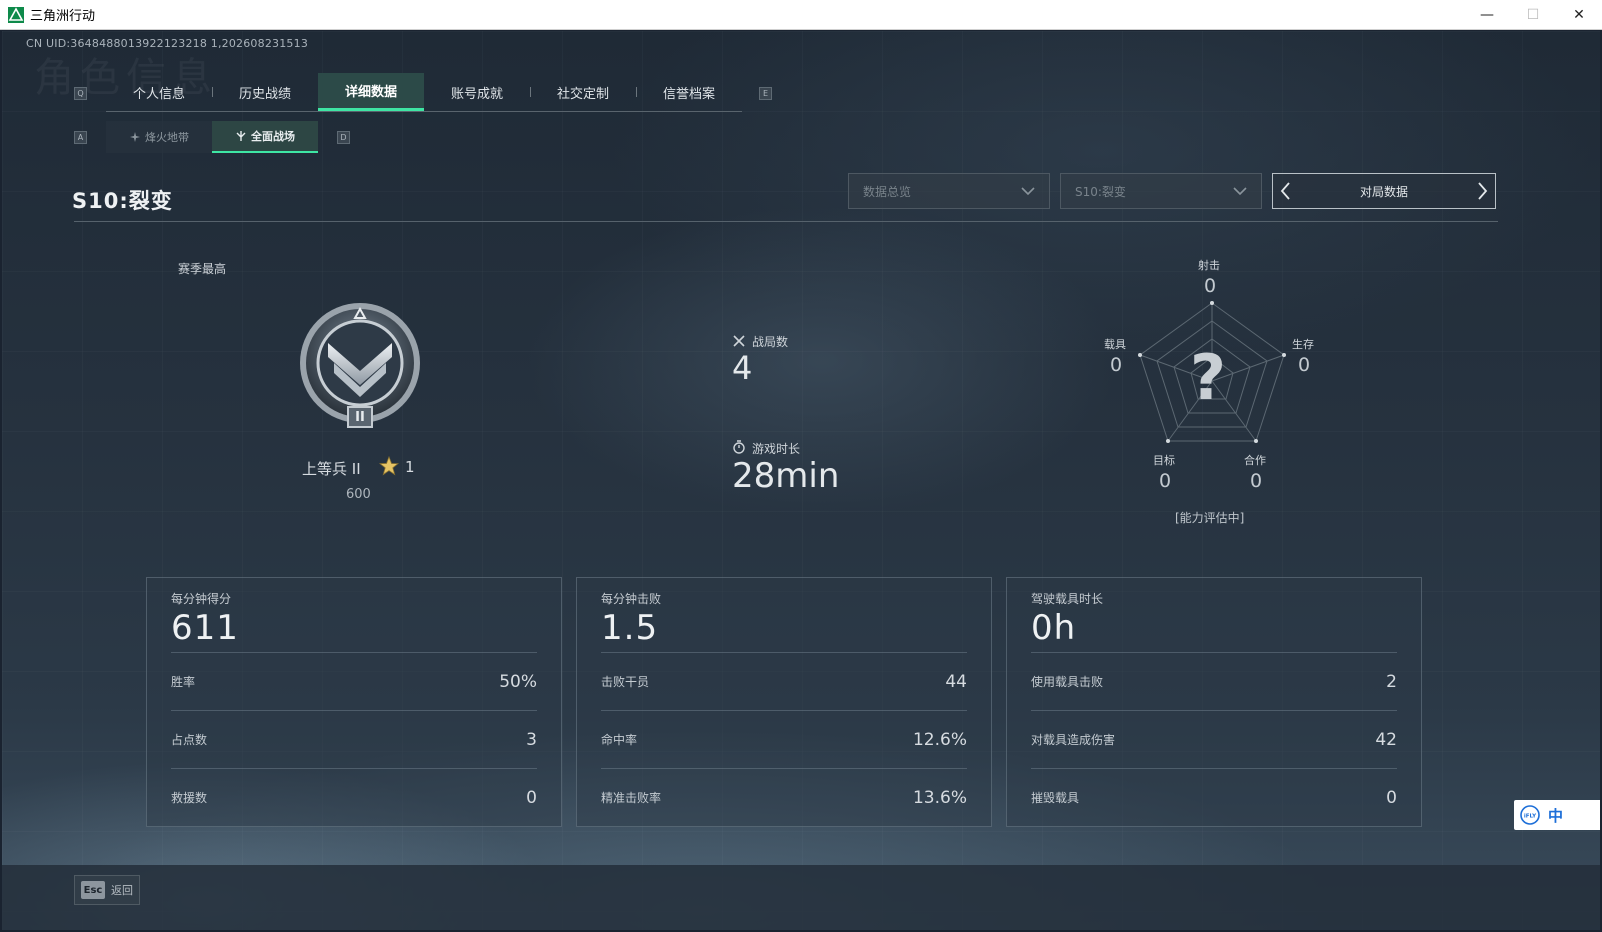  Describe the element at coordinates (1067, 599) in the screenshot. I see `panel-head-label: 驾驶载具时长` at that location.